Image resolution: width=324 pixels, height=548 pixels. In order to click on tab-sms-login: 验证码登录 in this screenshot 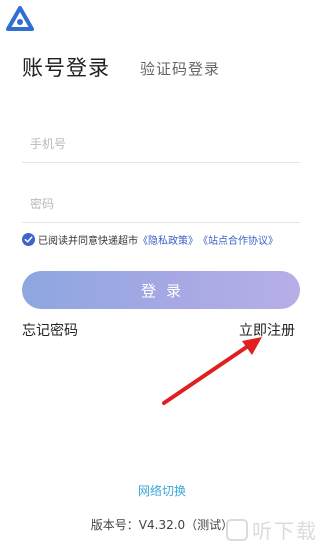, I will do `click(180, 68)`.